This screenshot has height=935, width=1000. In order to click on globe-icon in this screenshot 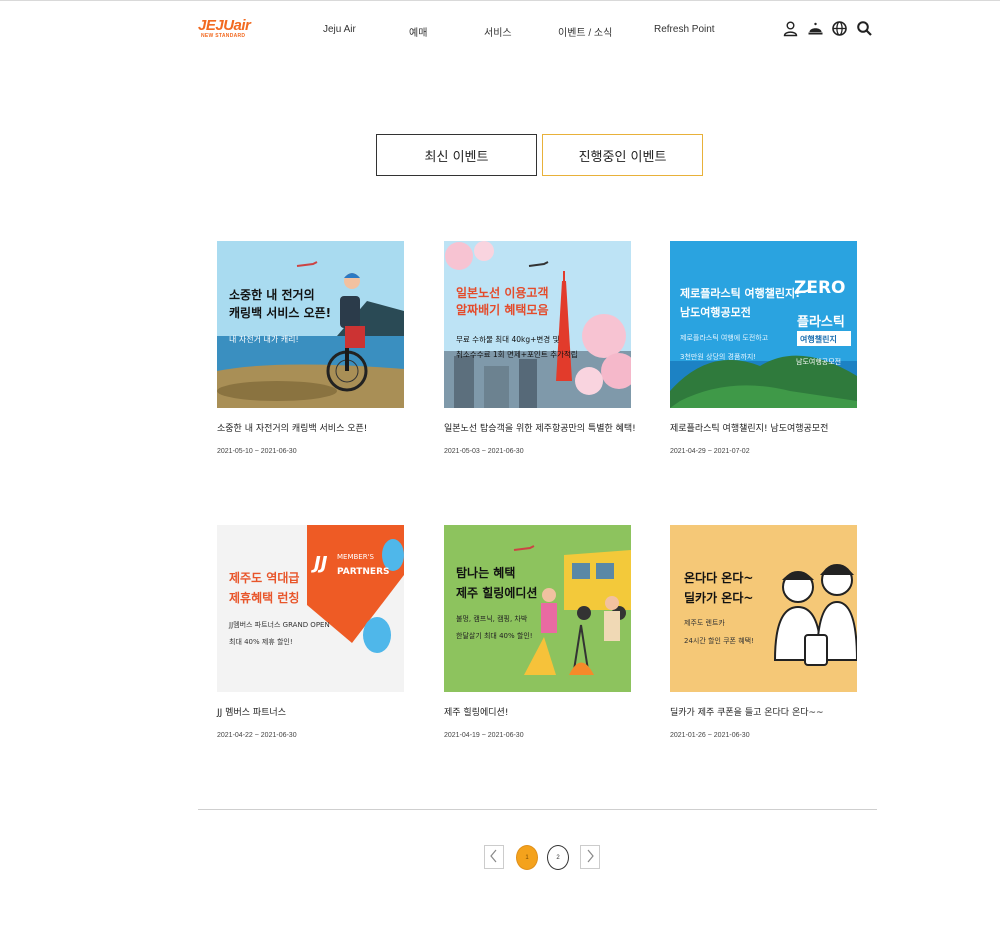, I will do `click(839, 28)`.